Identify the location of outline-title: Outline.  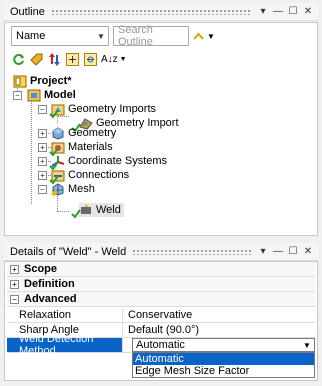
(27, 11).